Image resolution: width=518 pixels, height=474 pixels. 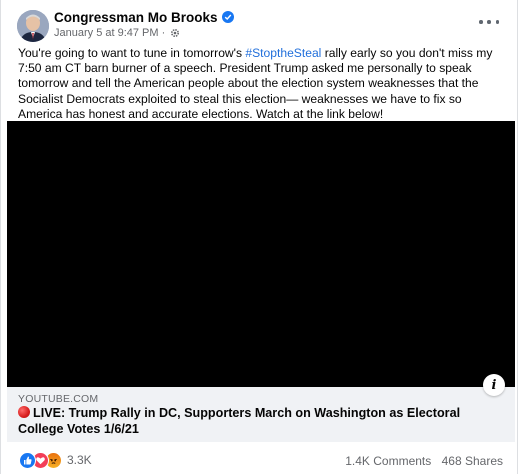 I want to click on info-button: i, so click(x=494, y=385).